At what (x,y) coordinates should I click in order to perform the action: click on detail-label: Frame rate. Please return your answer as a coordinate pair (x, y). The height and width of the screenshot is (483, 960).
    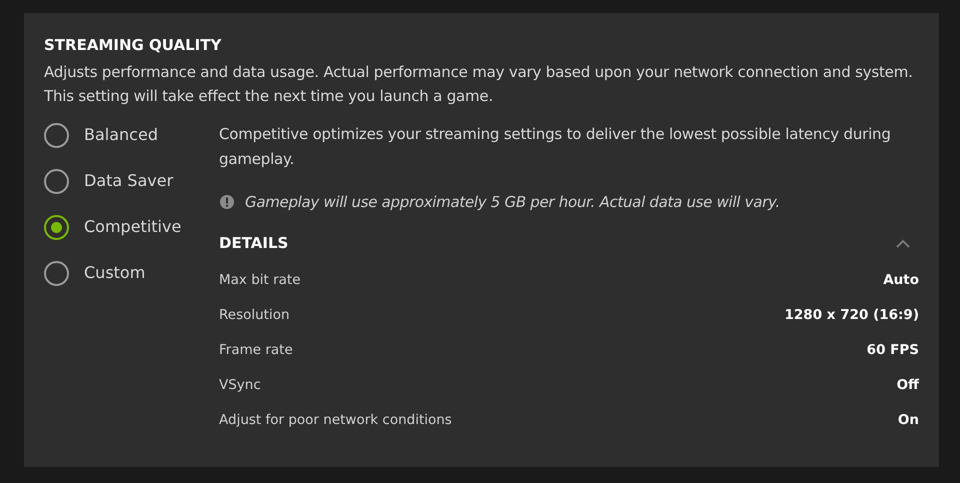
    Looking at the image, I should click on (256, 350).